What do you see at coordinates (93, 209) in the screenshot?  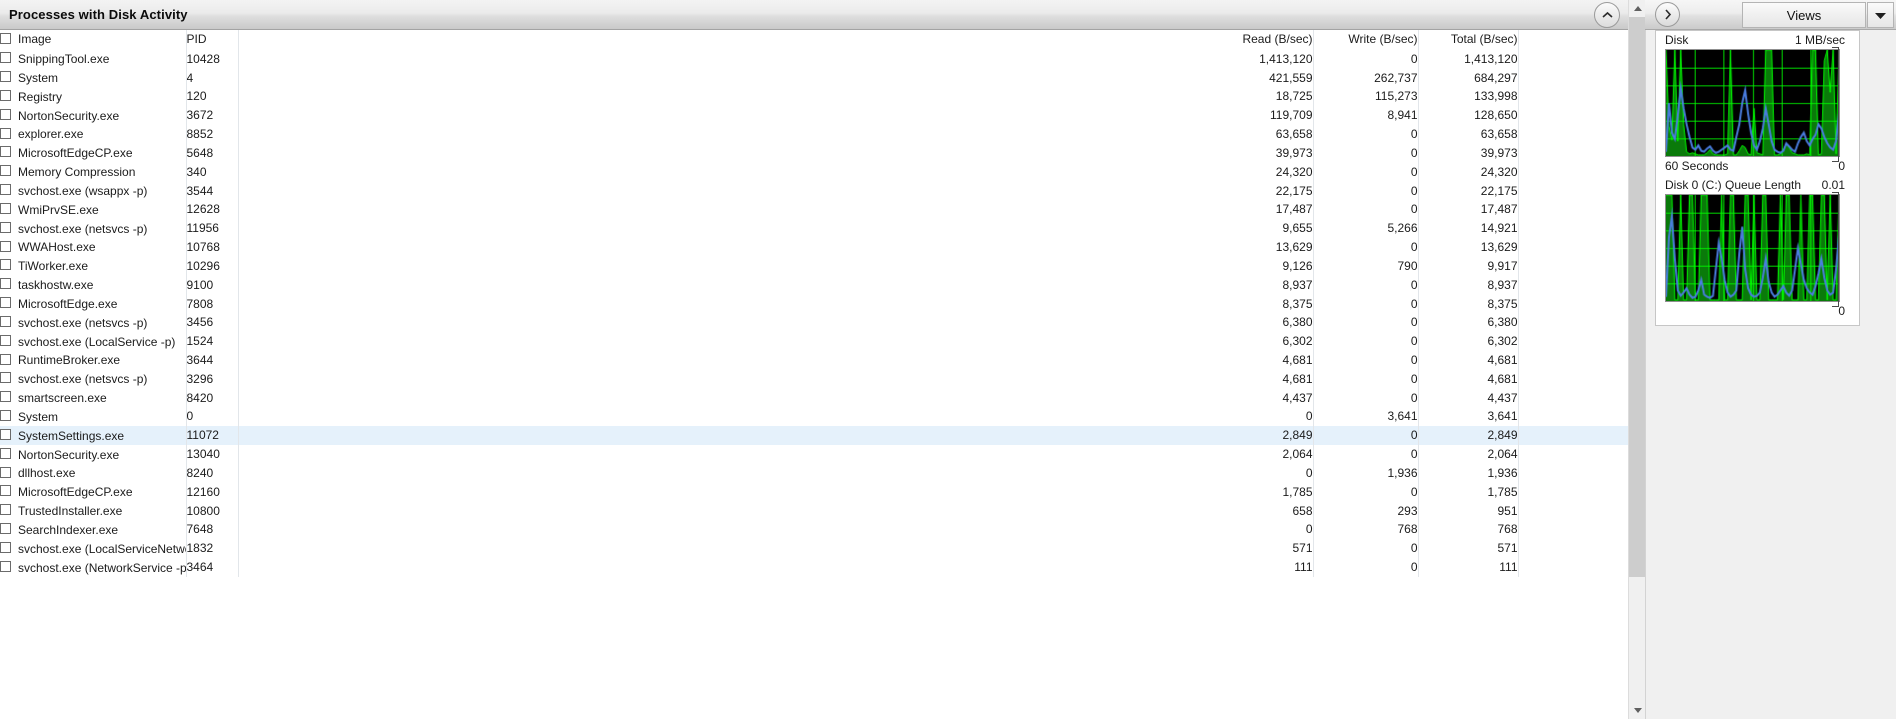 I see `cell-image: WmiPrvSE.exe` at bounding box center [93, 209].